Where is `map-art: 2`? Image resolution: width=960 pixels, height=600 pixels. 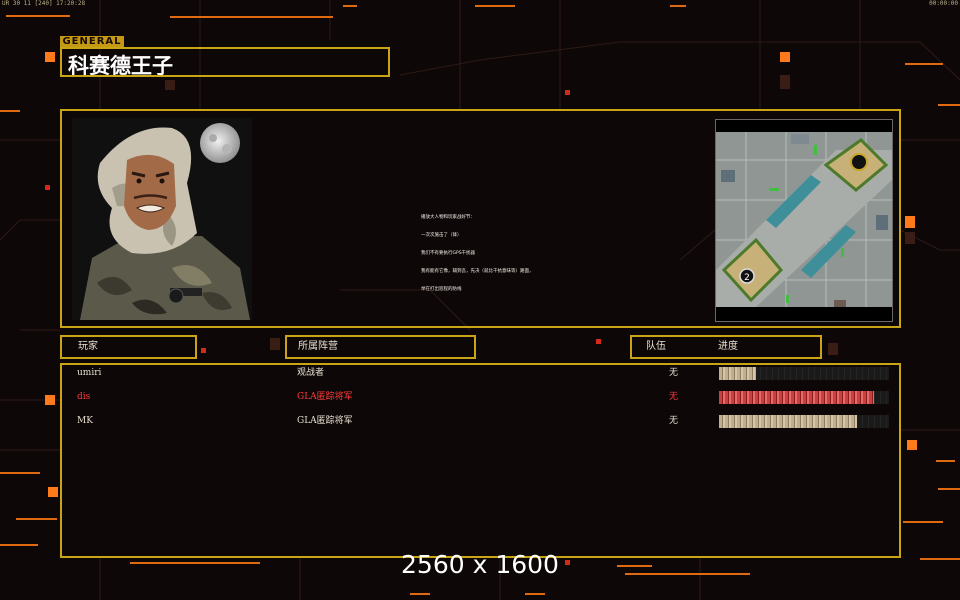
map-art: 2 is located at coordinates (804, 220).